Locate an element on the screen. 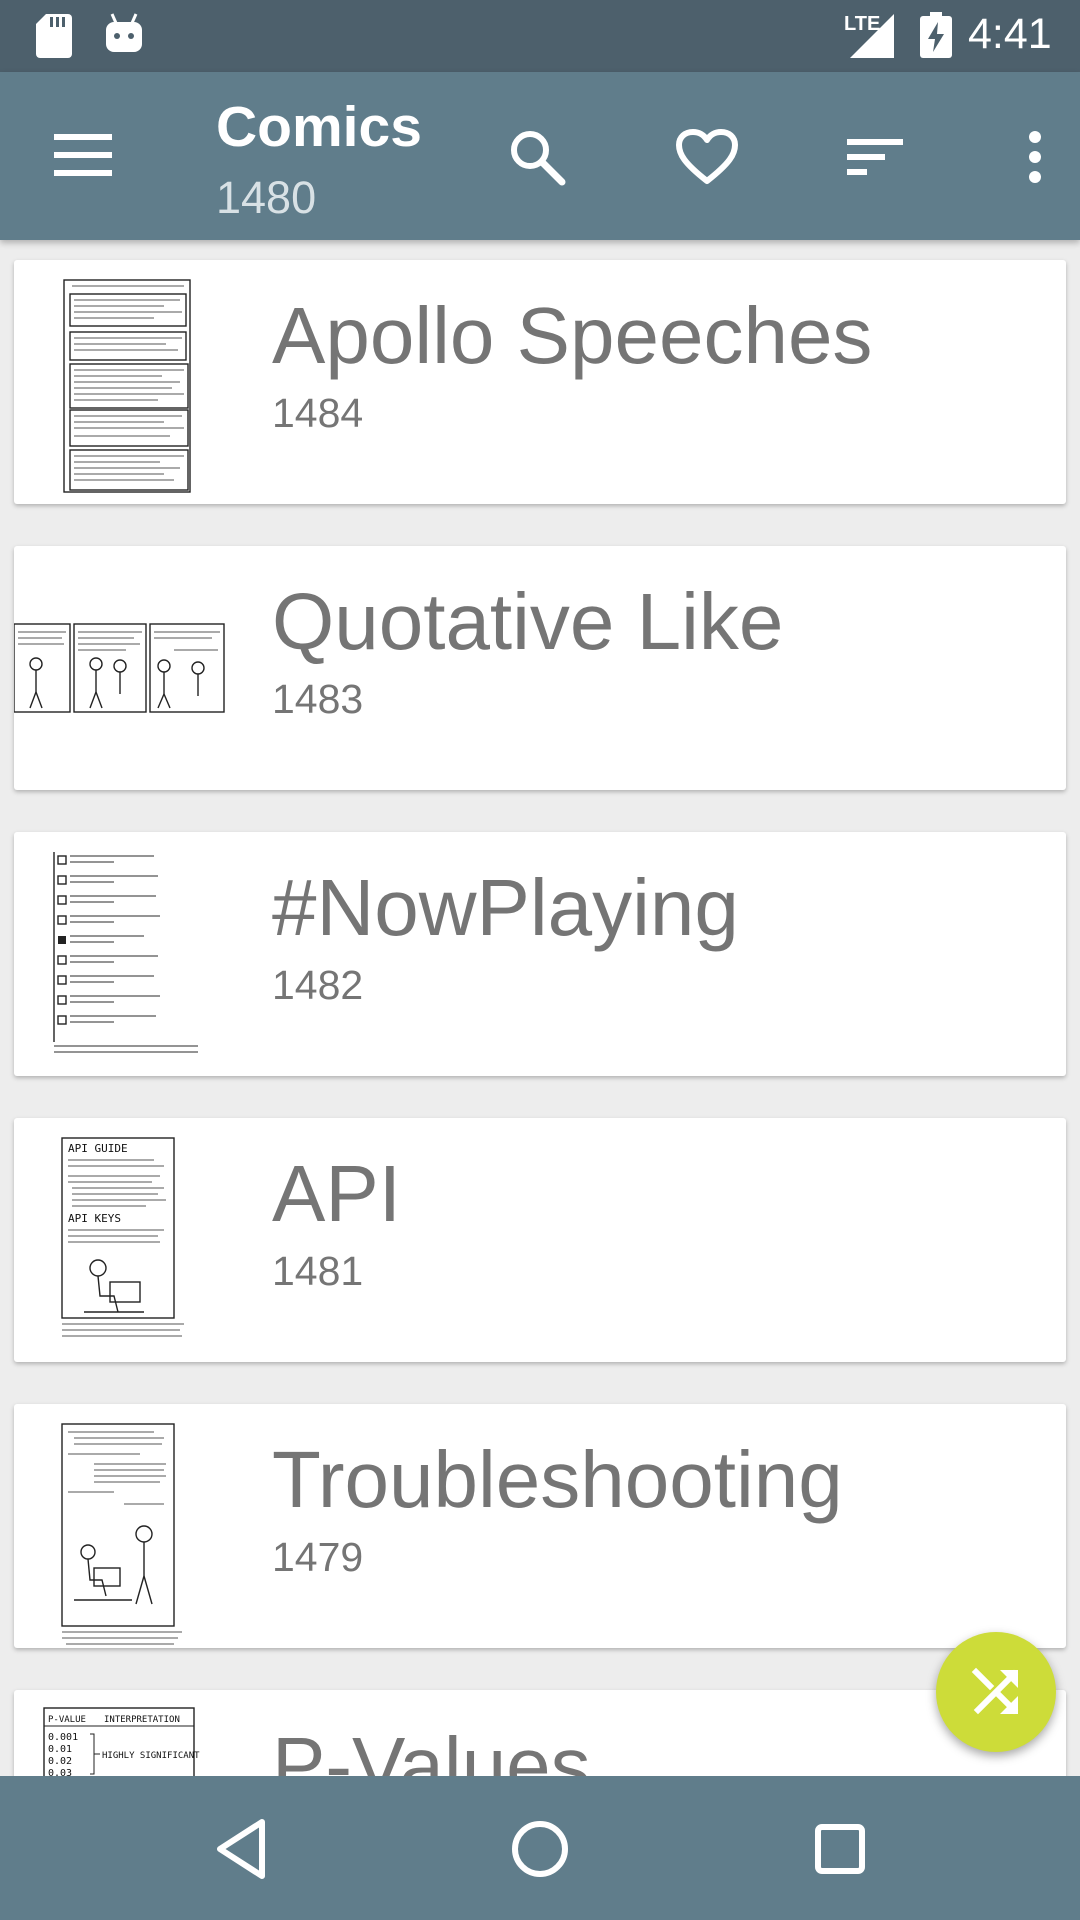  battery-charging-icon is located at coordinates (936, 37).